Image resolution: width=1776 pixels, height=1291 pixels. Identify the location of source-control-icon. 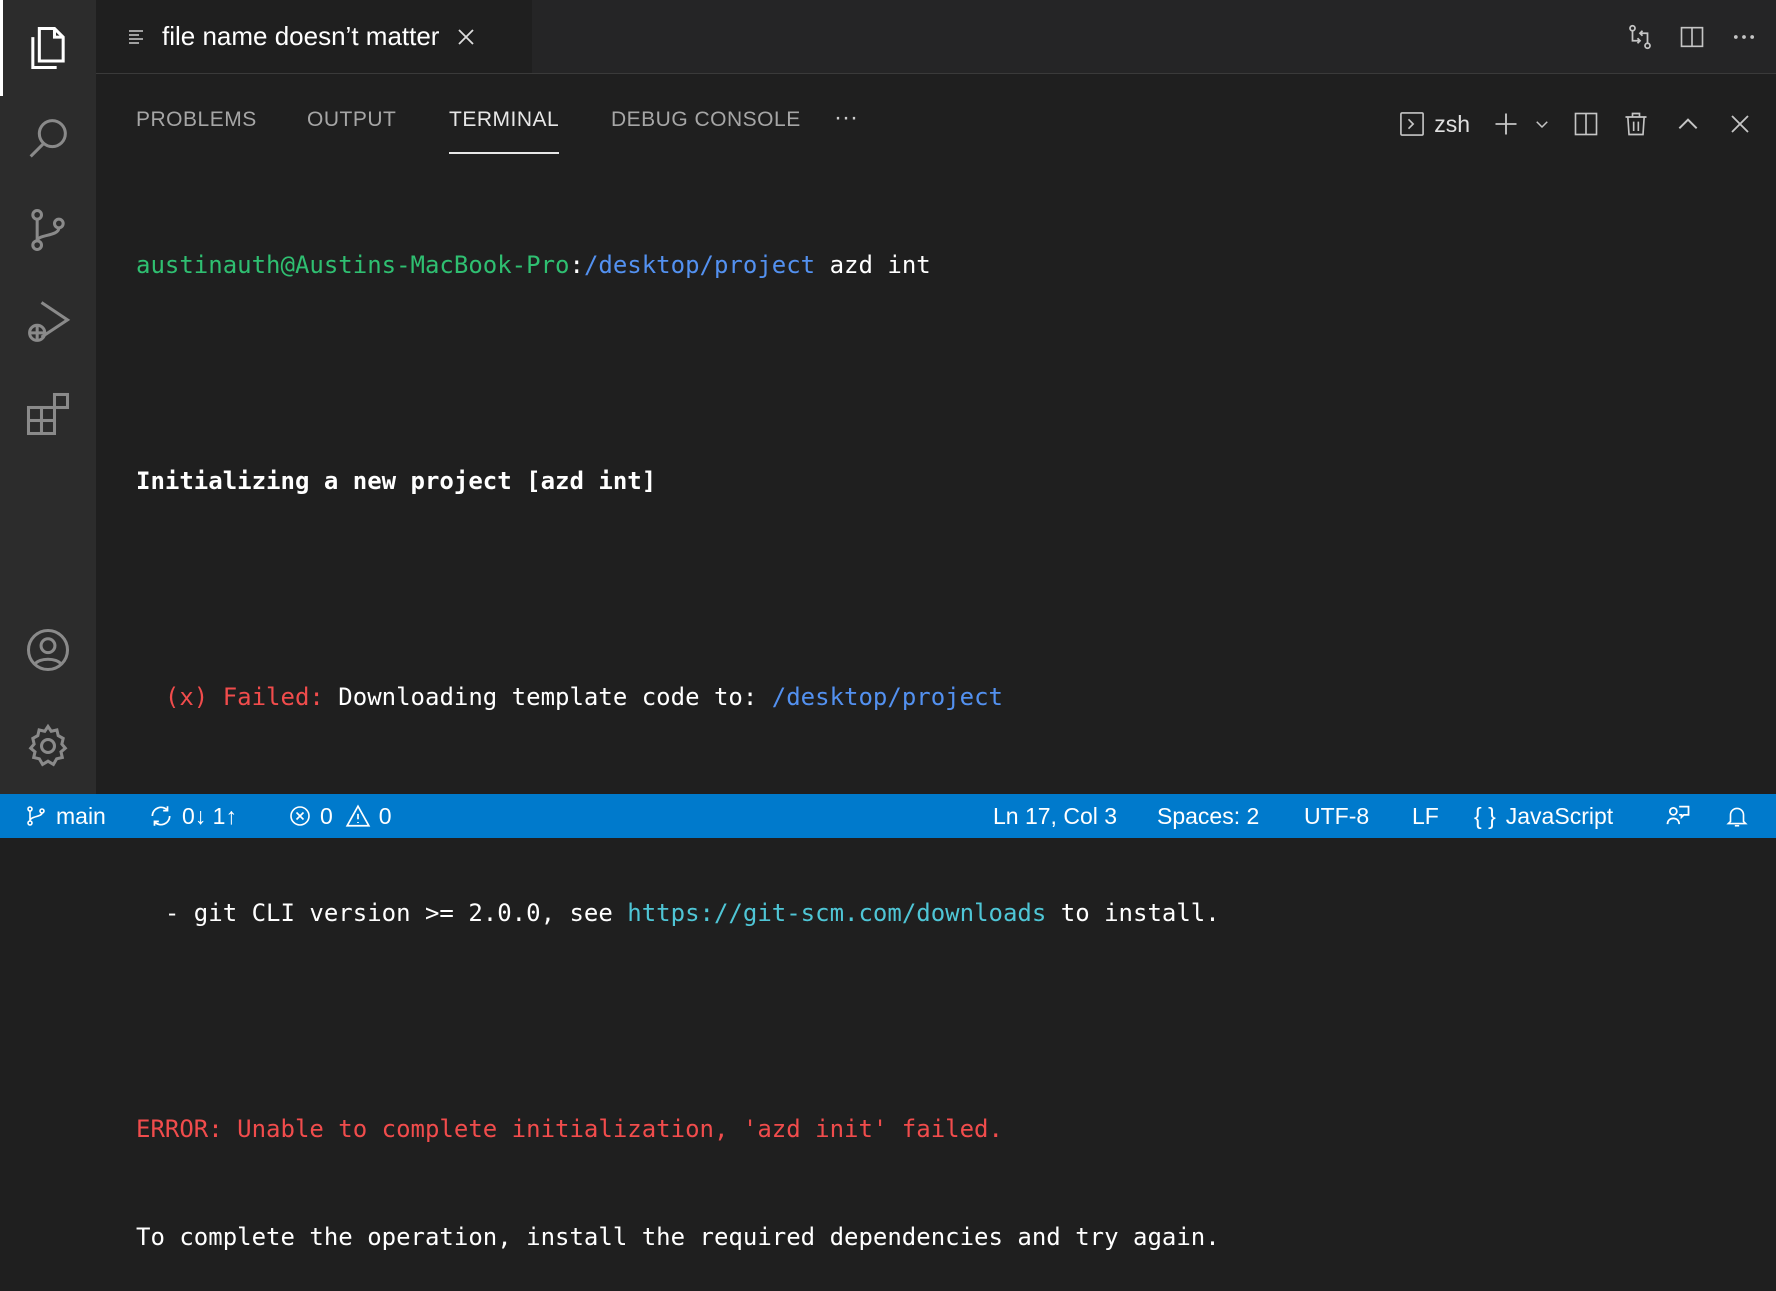
(48, 230).